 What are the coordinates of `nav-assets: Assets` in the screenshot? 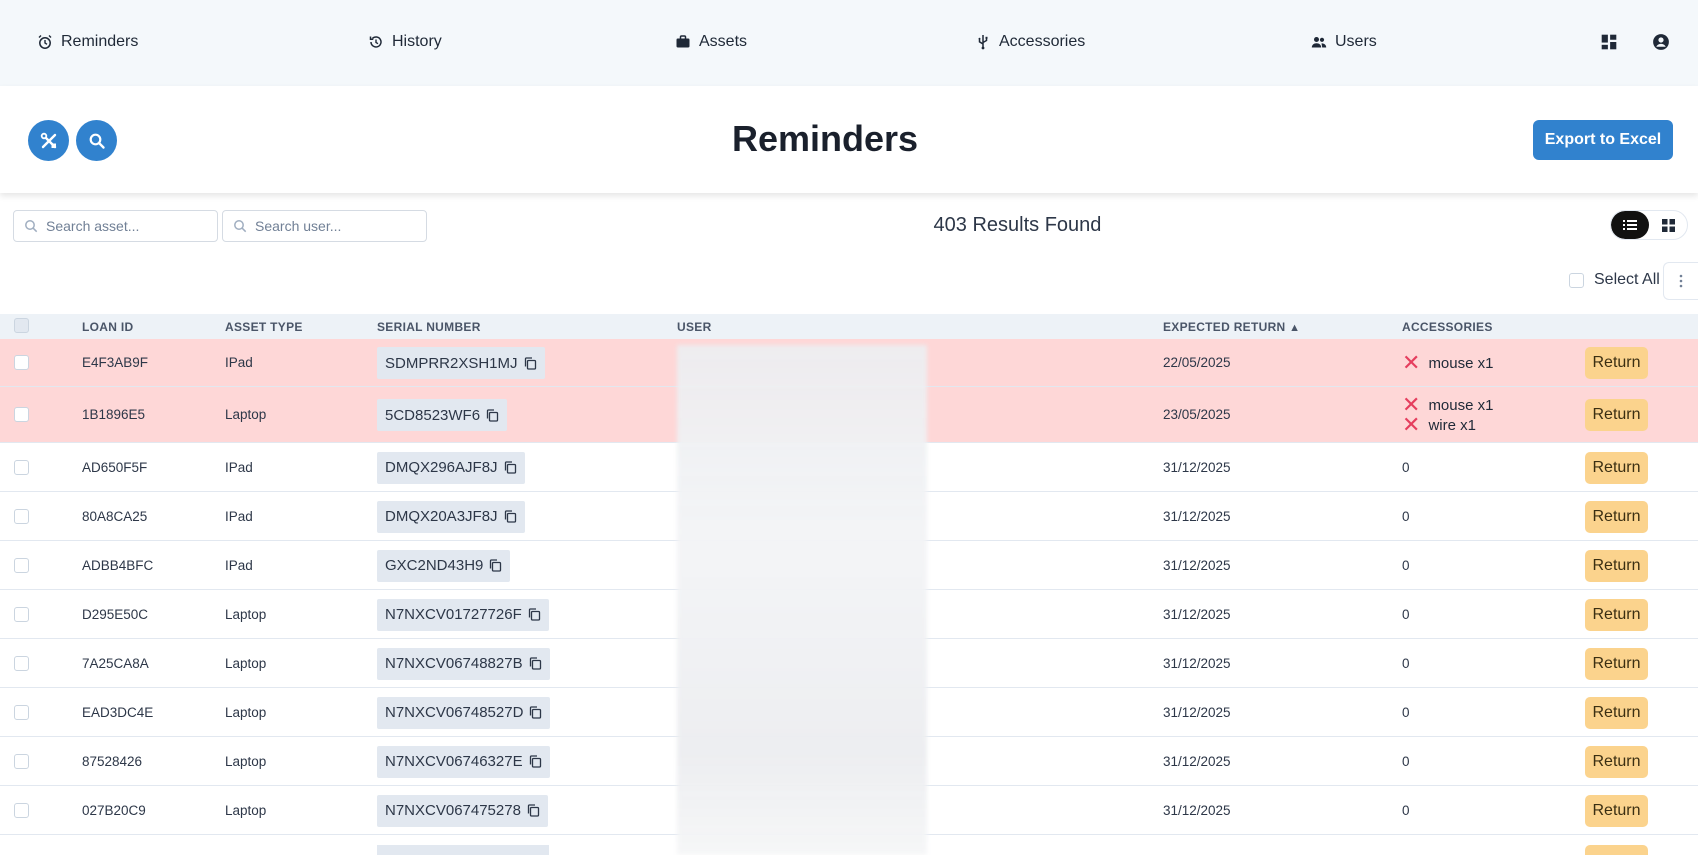 It's located at (711, 42).